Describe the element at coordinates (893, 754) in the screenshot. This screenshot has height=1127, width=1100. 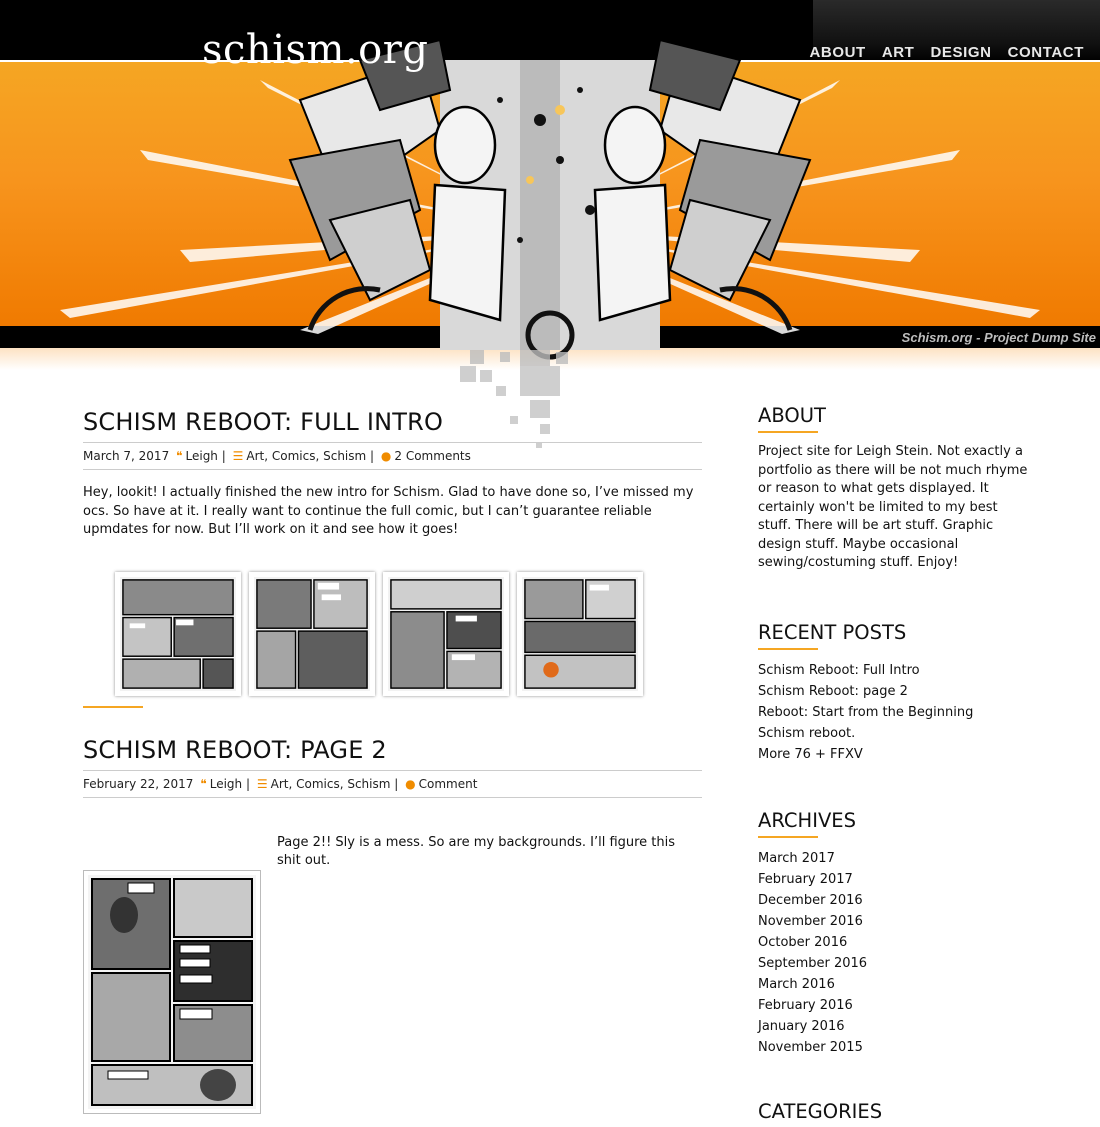
I see `recent-post-link: More 76 + FFXV` at that location.